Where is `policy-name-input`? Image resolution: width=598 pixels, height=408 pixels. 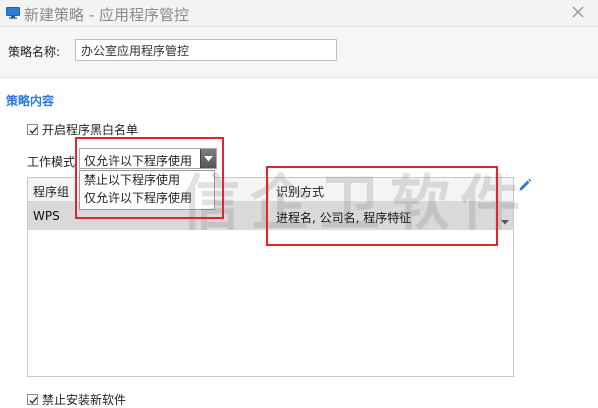
policy-name-input is located at coordinates (206, 50).